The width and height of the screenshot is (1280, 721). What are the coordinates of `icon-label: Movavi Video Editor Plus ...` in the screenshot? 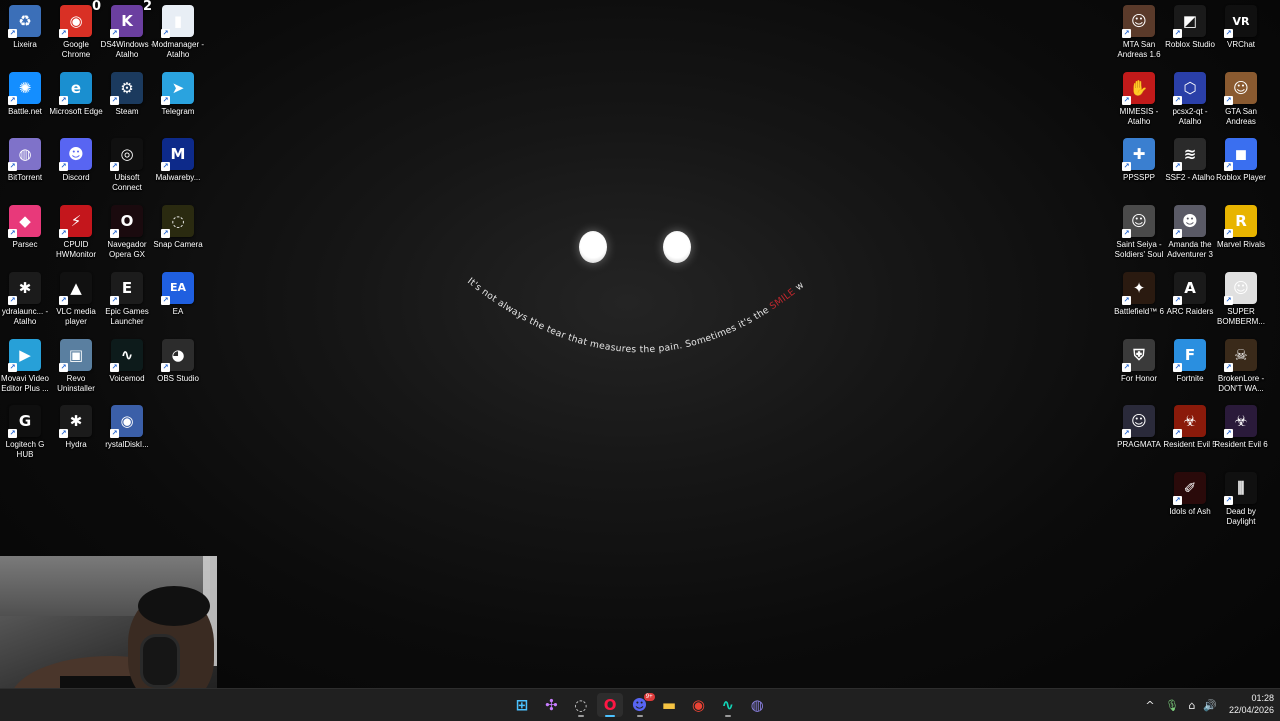 It's located at (25, 383).